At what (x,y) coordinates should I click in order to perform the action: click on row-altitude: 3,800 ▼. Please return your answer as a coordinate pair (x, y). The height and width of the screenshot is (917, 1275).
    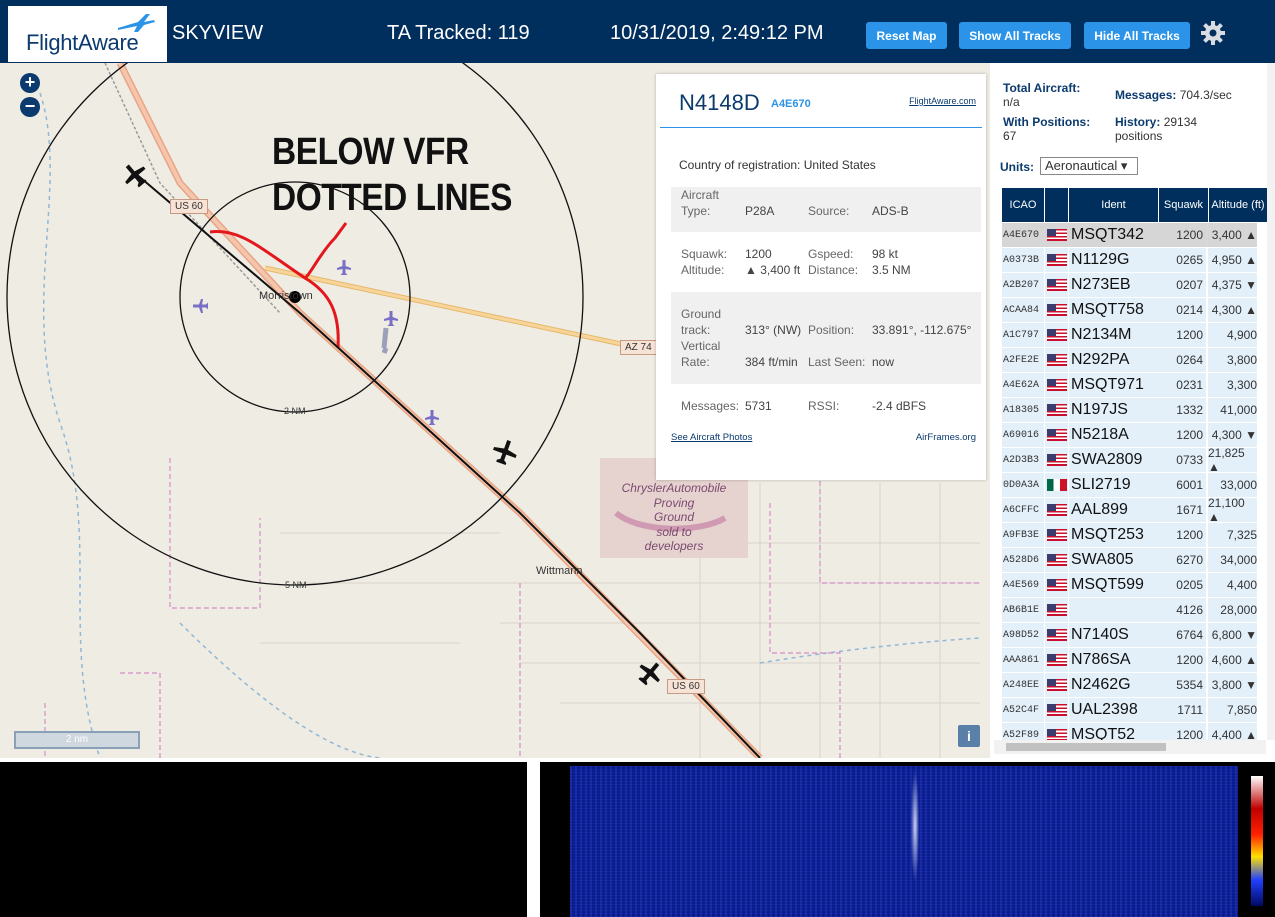
    Looking at the image, I should click on (1232, 685).